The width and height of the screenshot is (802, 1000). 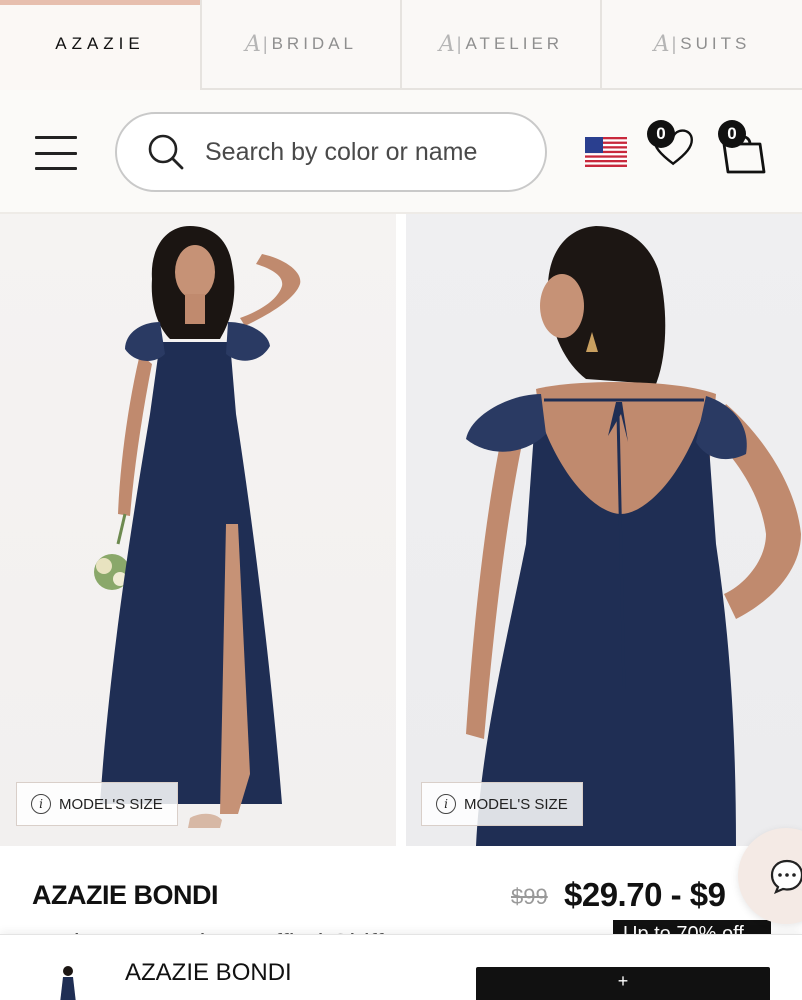 What do you see at coordinates (68, 981) in the screenshot?
I see `product-thumbnail` at bounding box center [68, 981].